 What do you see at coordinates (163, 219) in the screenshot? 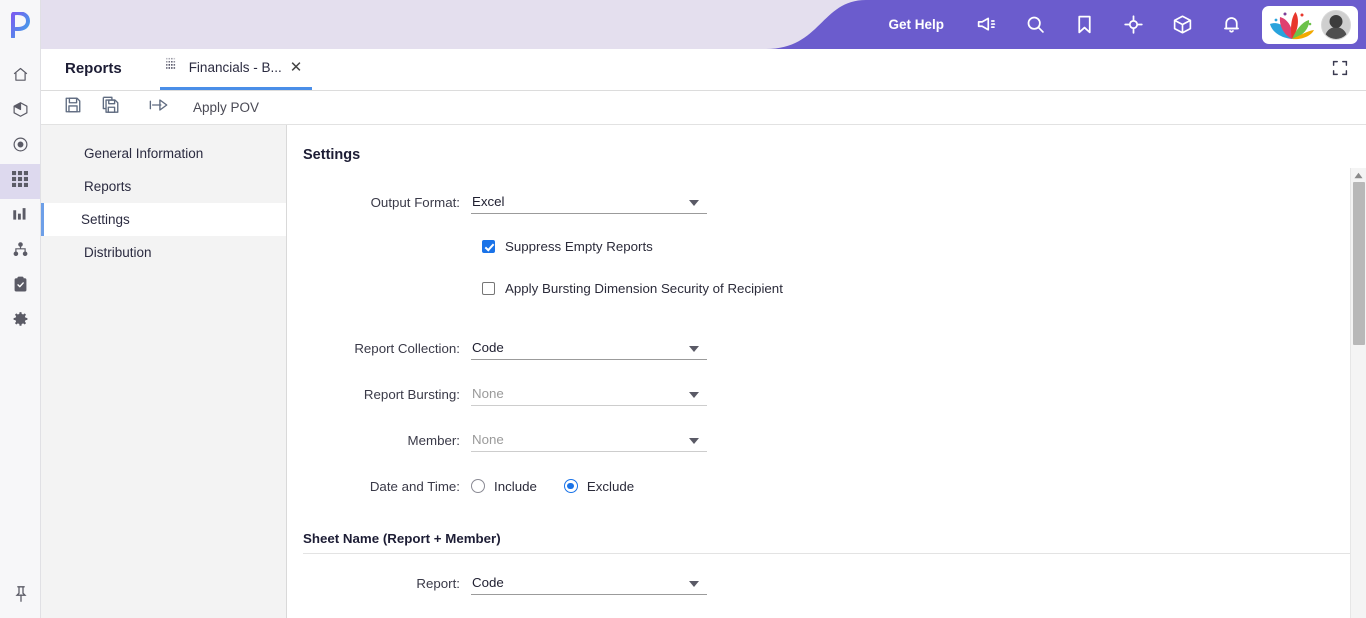
I see `nav-item-settings: Settings` at bounding box center [163, 219].